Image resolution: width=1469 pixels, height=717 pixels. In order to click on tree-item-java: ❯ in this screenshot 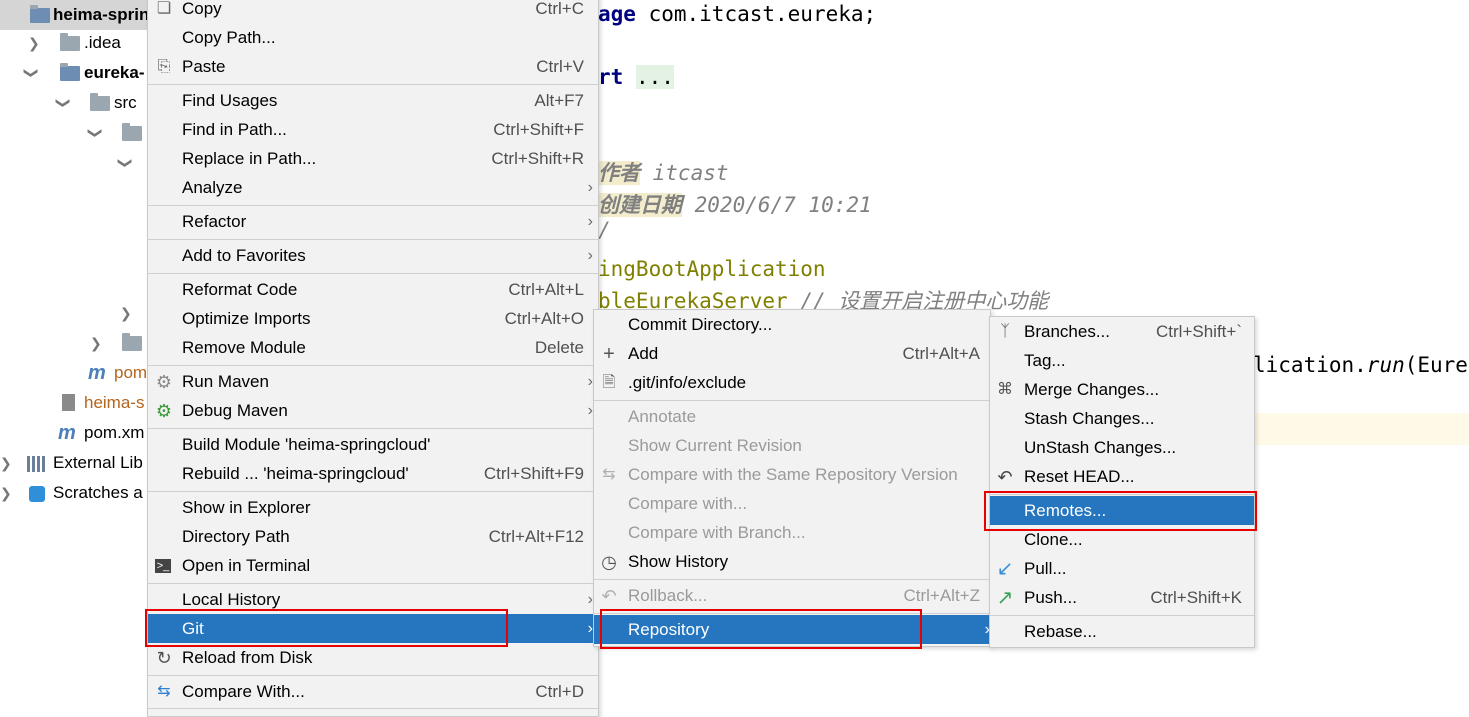, I will do `click(75, 163)`.